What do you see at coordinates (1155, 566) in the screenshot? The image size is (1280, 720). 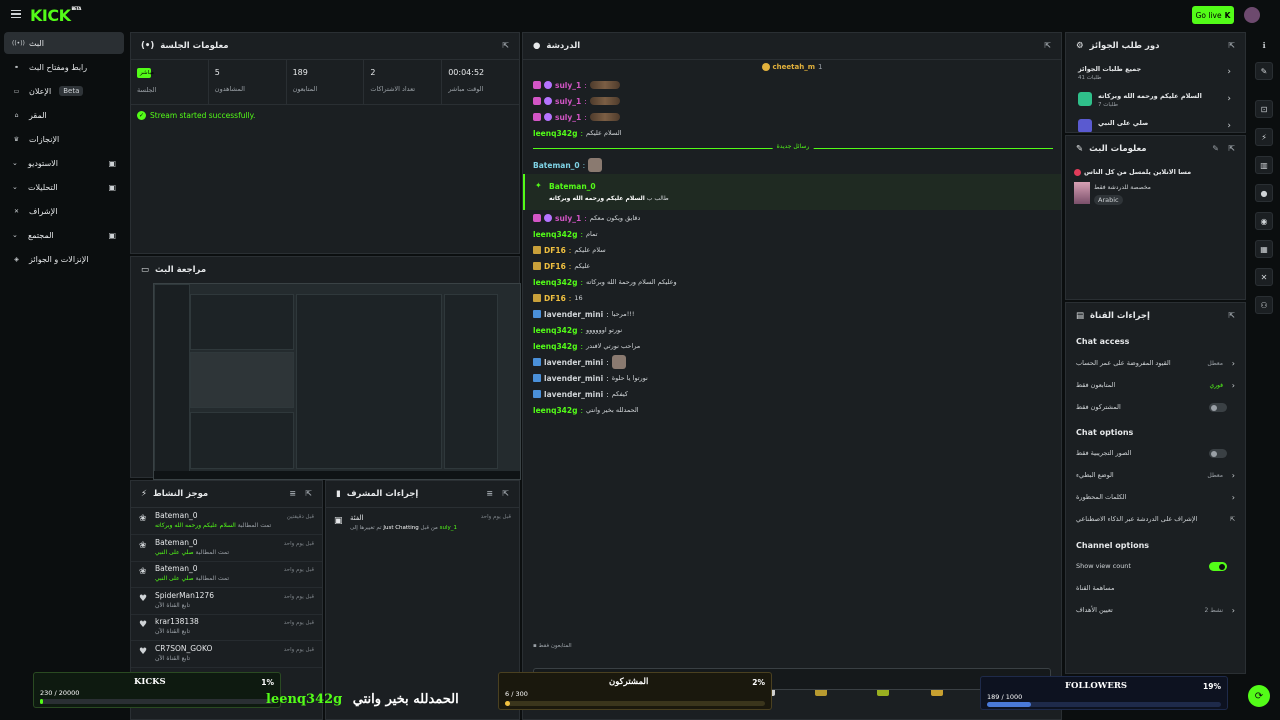 I see `channel-option-row: Show view count` at bounding box center [1155, 566].